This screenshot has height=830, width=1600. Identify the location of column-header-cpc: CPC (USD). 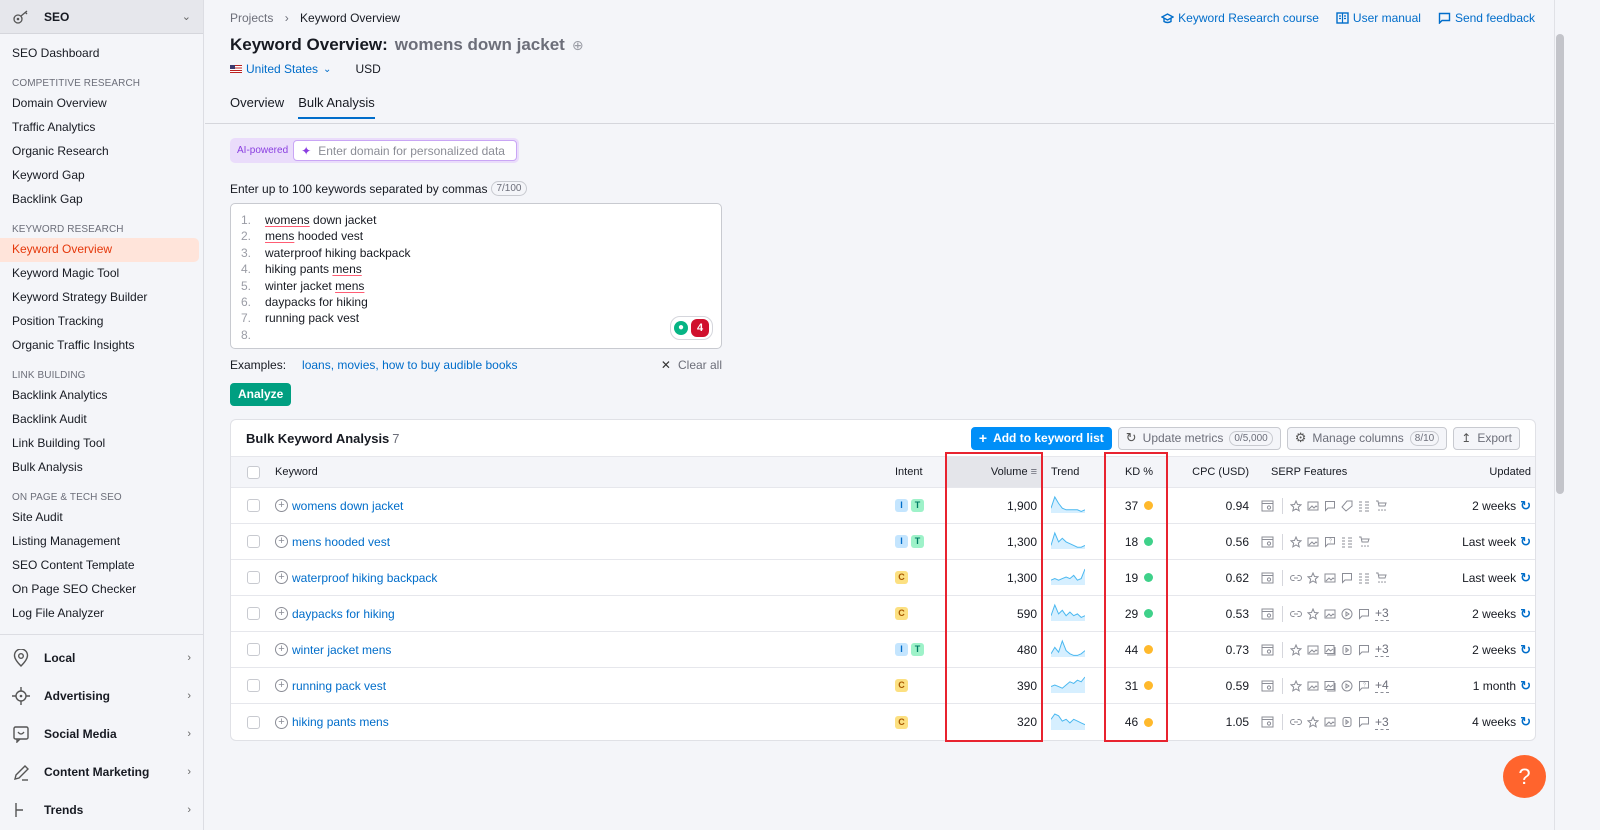
(1210, 472).